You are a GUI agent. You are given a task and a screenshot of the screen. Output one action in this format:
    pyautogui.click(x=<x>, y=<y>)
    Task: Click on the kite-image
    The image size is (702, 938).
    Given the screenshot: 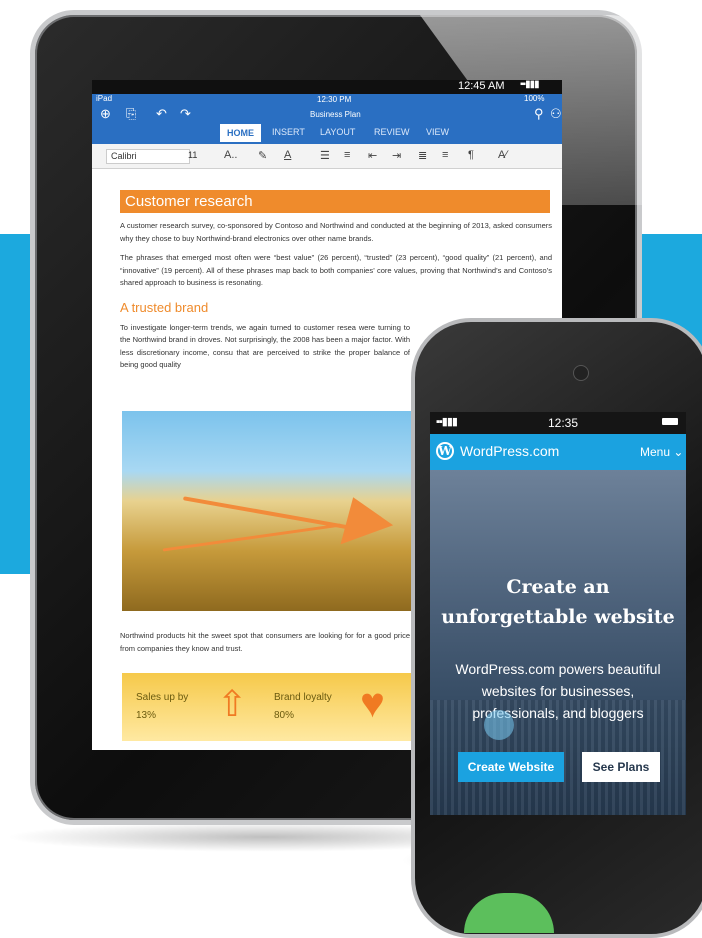 What is the action you would take?
    pyautogui.click(x=360, y=516)
    